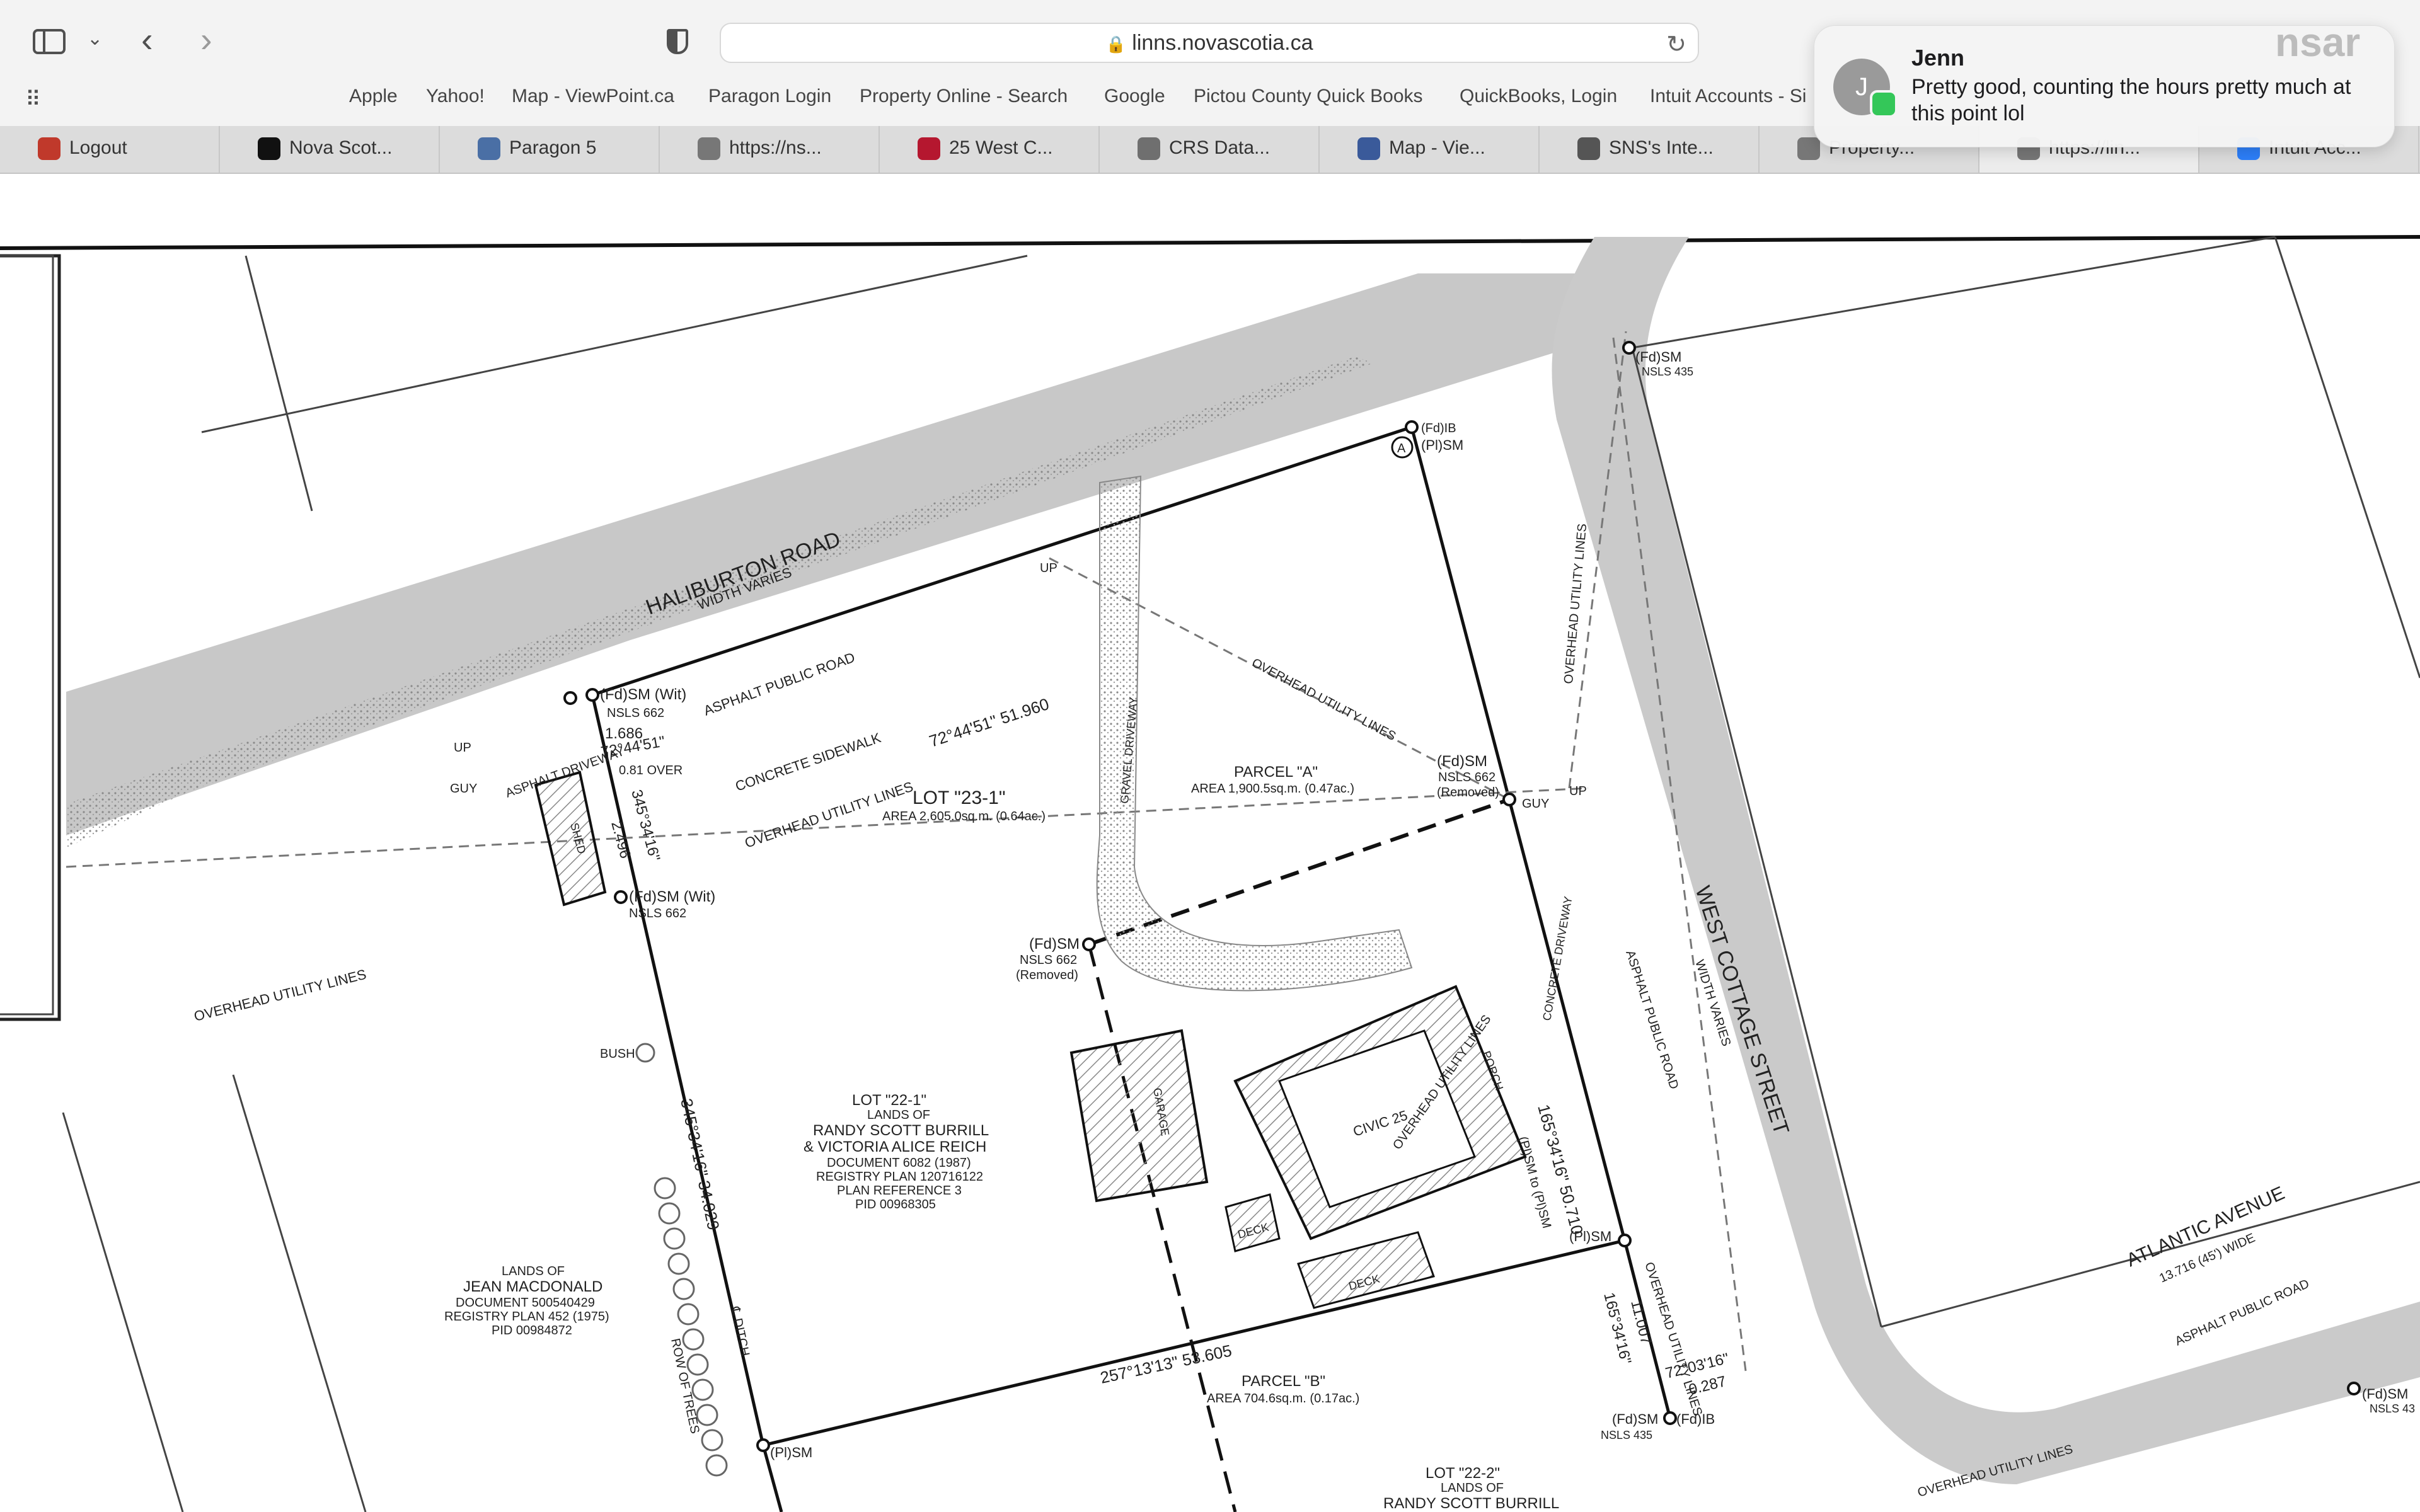 Image resolution: width=2420 pixels, height=1512 pixels. What do you see at coordinates (889, 1100) in the screenshot?
I see `label-lot-22-1: LOT "22-1"` at bounding box center [889, 1100].